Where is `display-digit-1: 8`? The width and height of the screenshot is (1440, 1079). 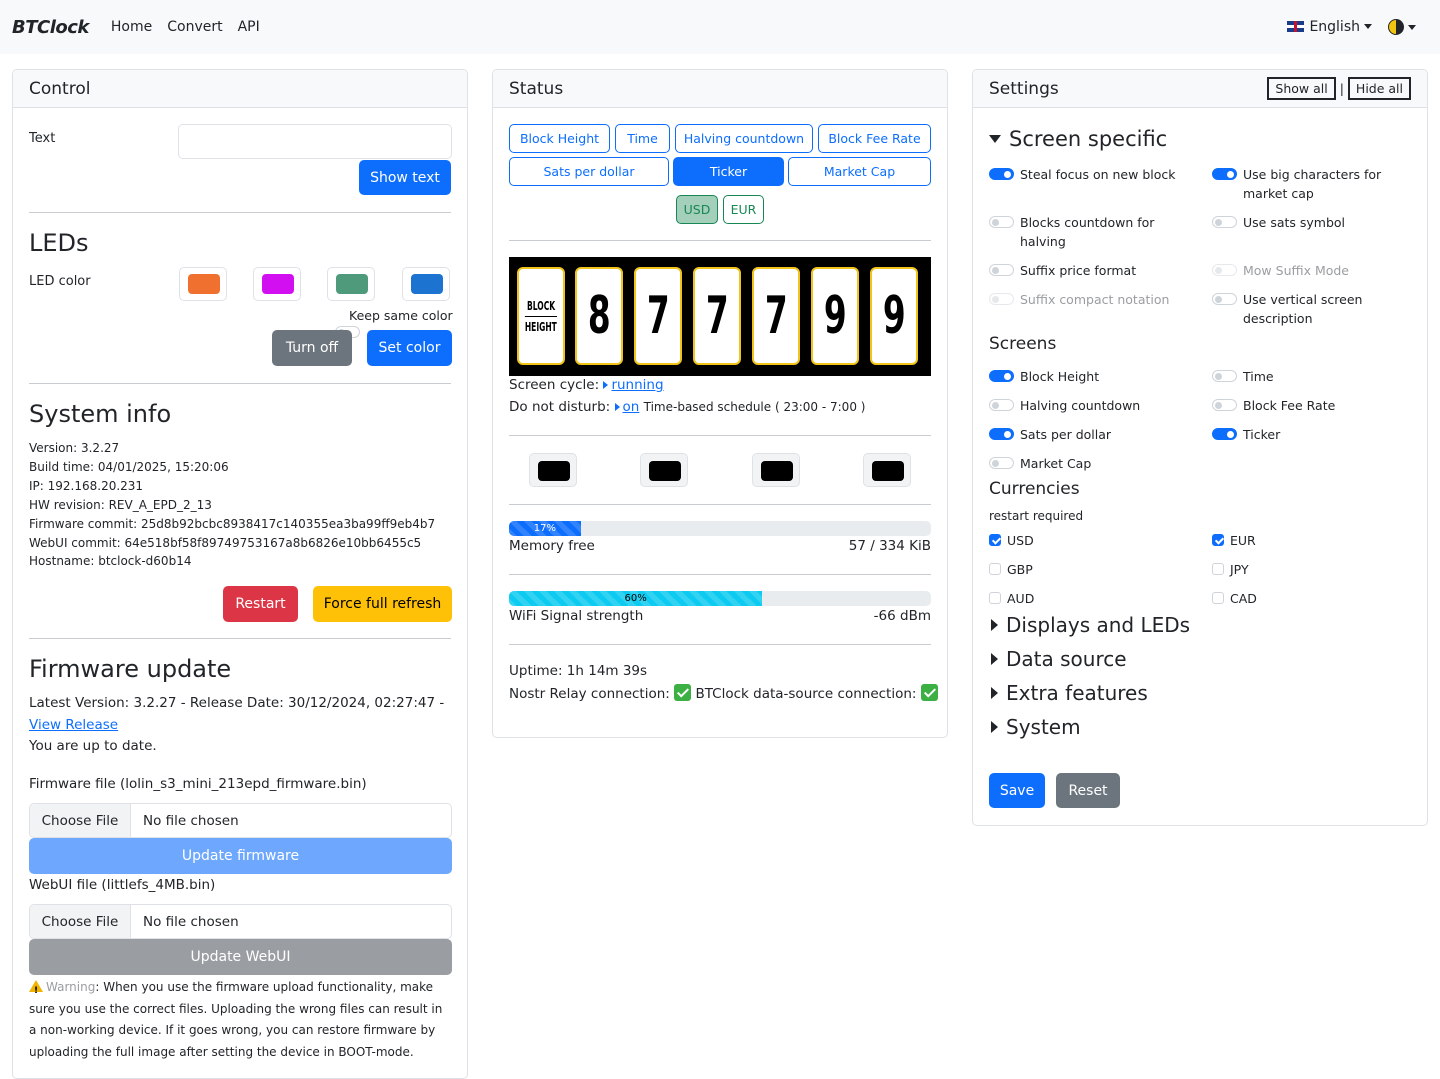 display-digit-1: 8 is located at coordinates (599, 316).